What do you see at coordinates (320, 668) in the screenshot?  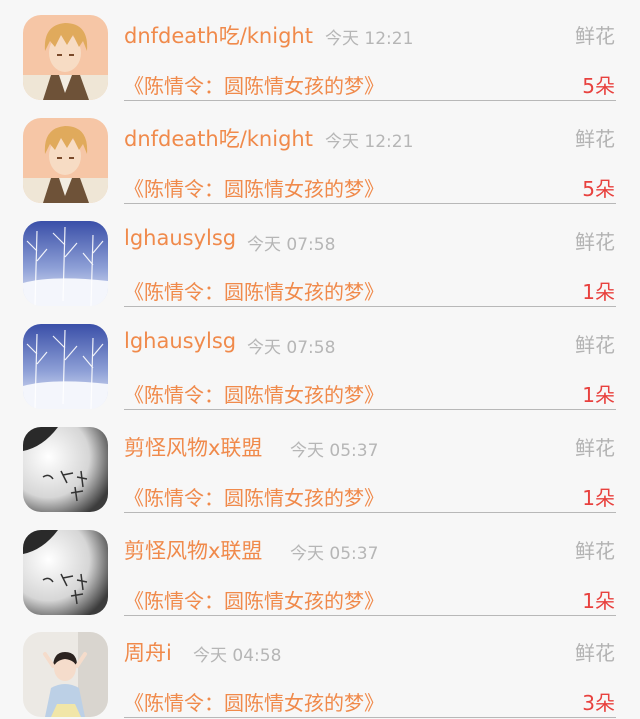 I see `list-item: 周舟i 今天 04:58 鲜花 《陈情令：圆陈情女孩的梦》 3朵` at bounding box center [320, 668].